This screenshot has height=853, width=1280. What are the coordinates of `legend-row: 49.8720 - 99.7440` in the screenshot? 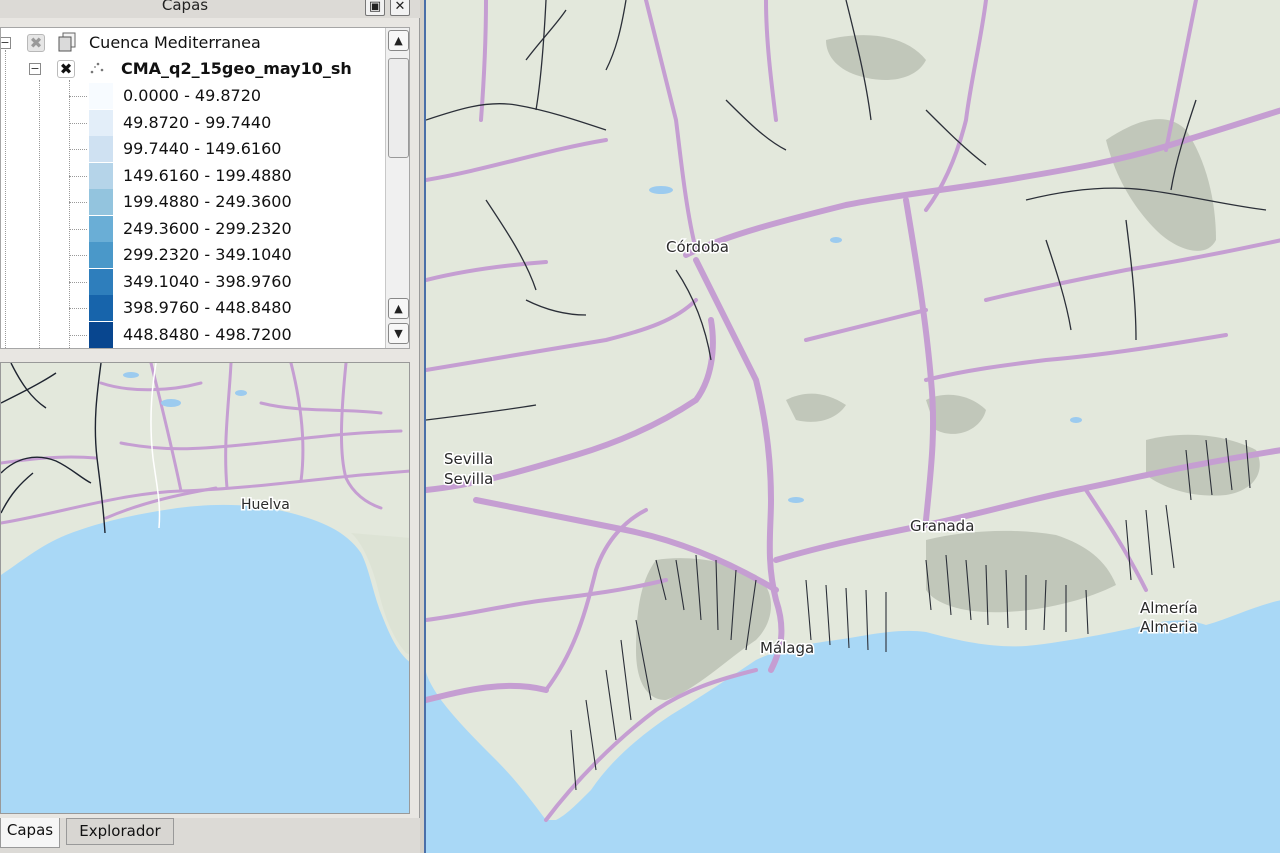 It's located at (191, 122).